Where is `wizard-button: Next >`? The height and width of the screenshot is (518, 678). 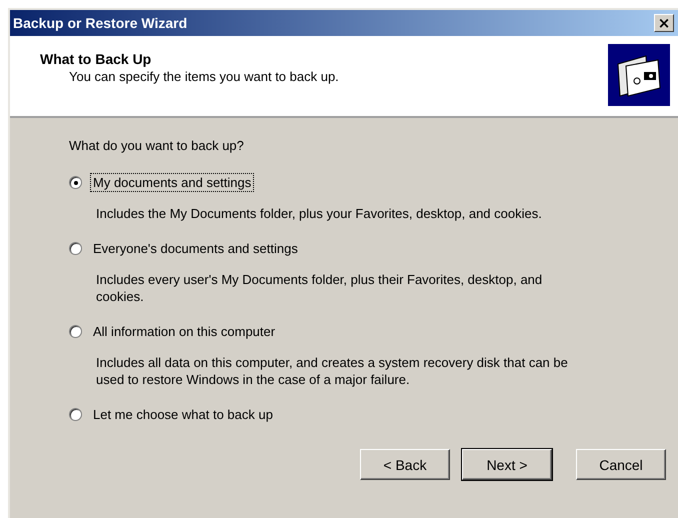 wizard-button: Next > is located at coordinates (507, 464).